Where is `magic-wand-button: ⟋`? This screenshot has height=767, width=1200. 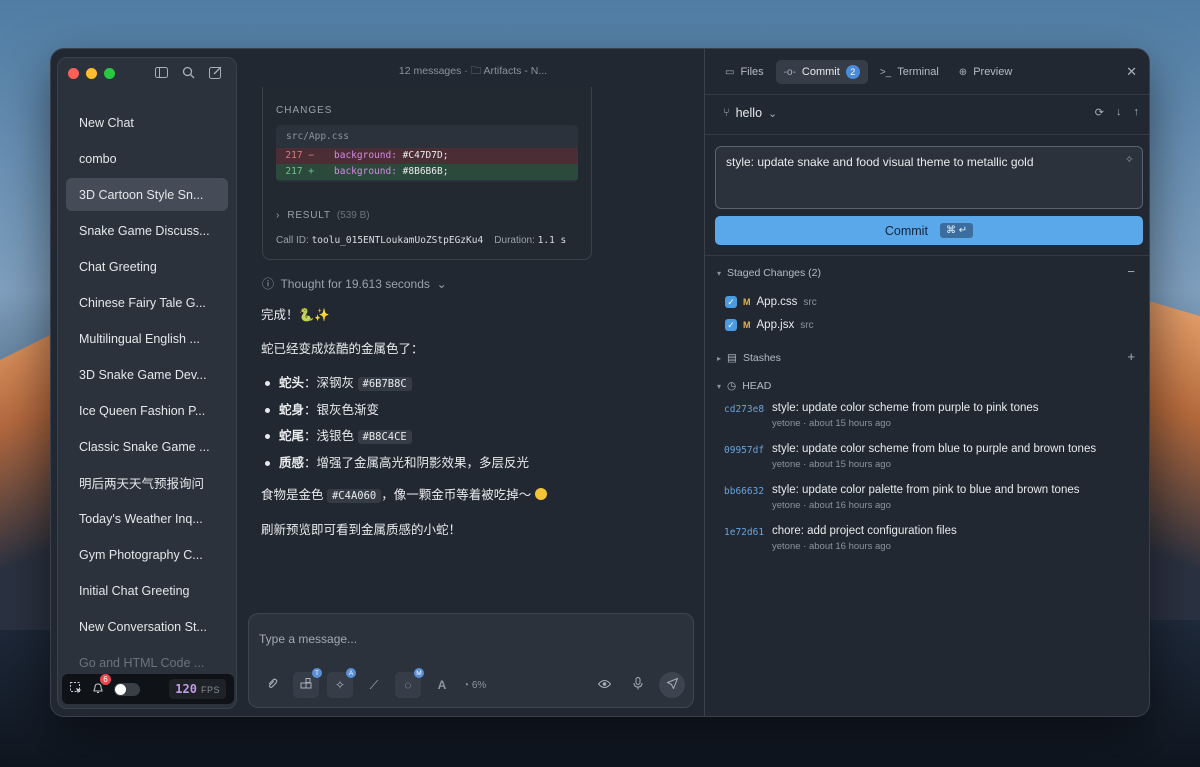
magic-wand-button: ⟋ is located at coordinates (374, 685).